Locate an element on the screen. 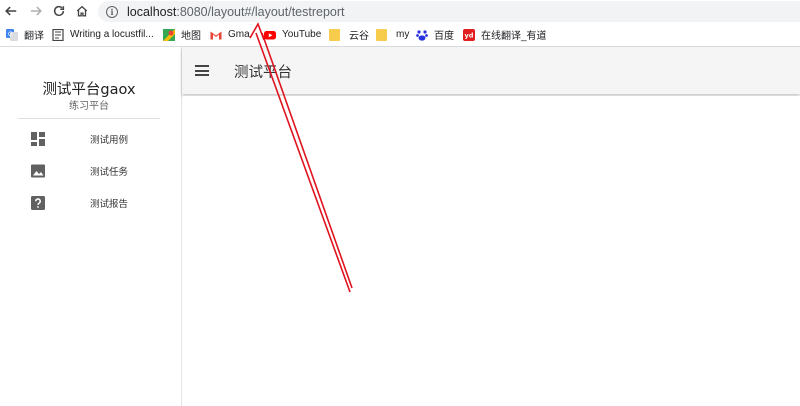  gmail-icon is located at coordinates (216, 35).